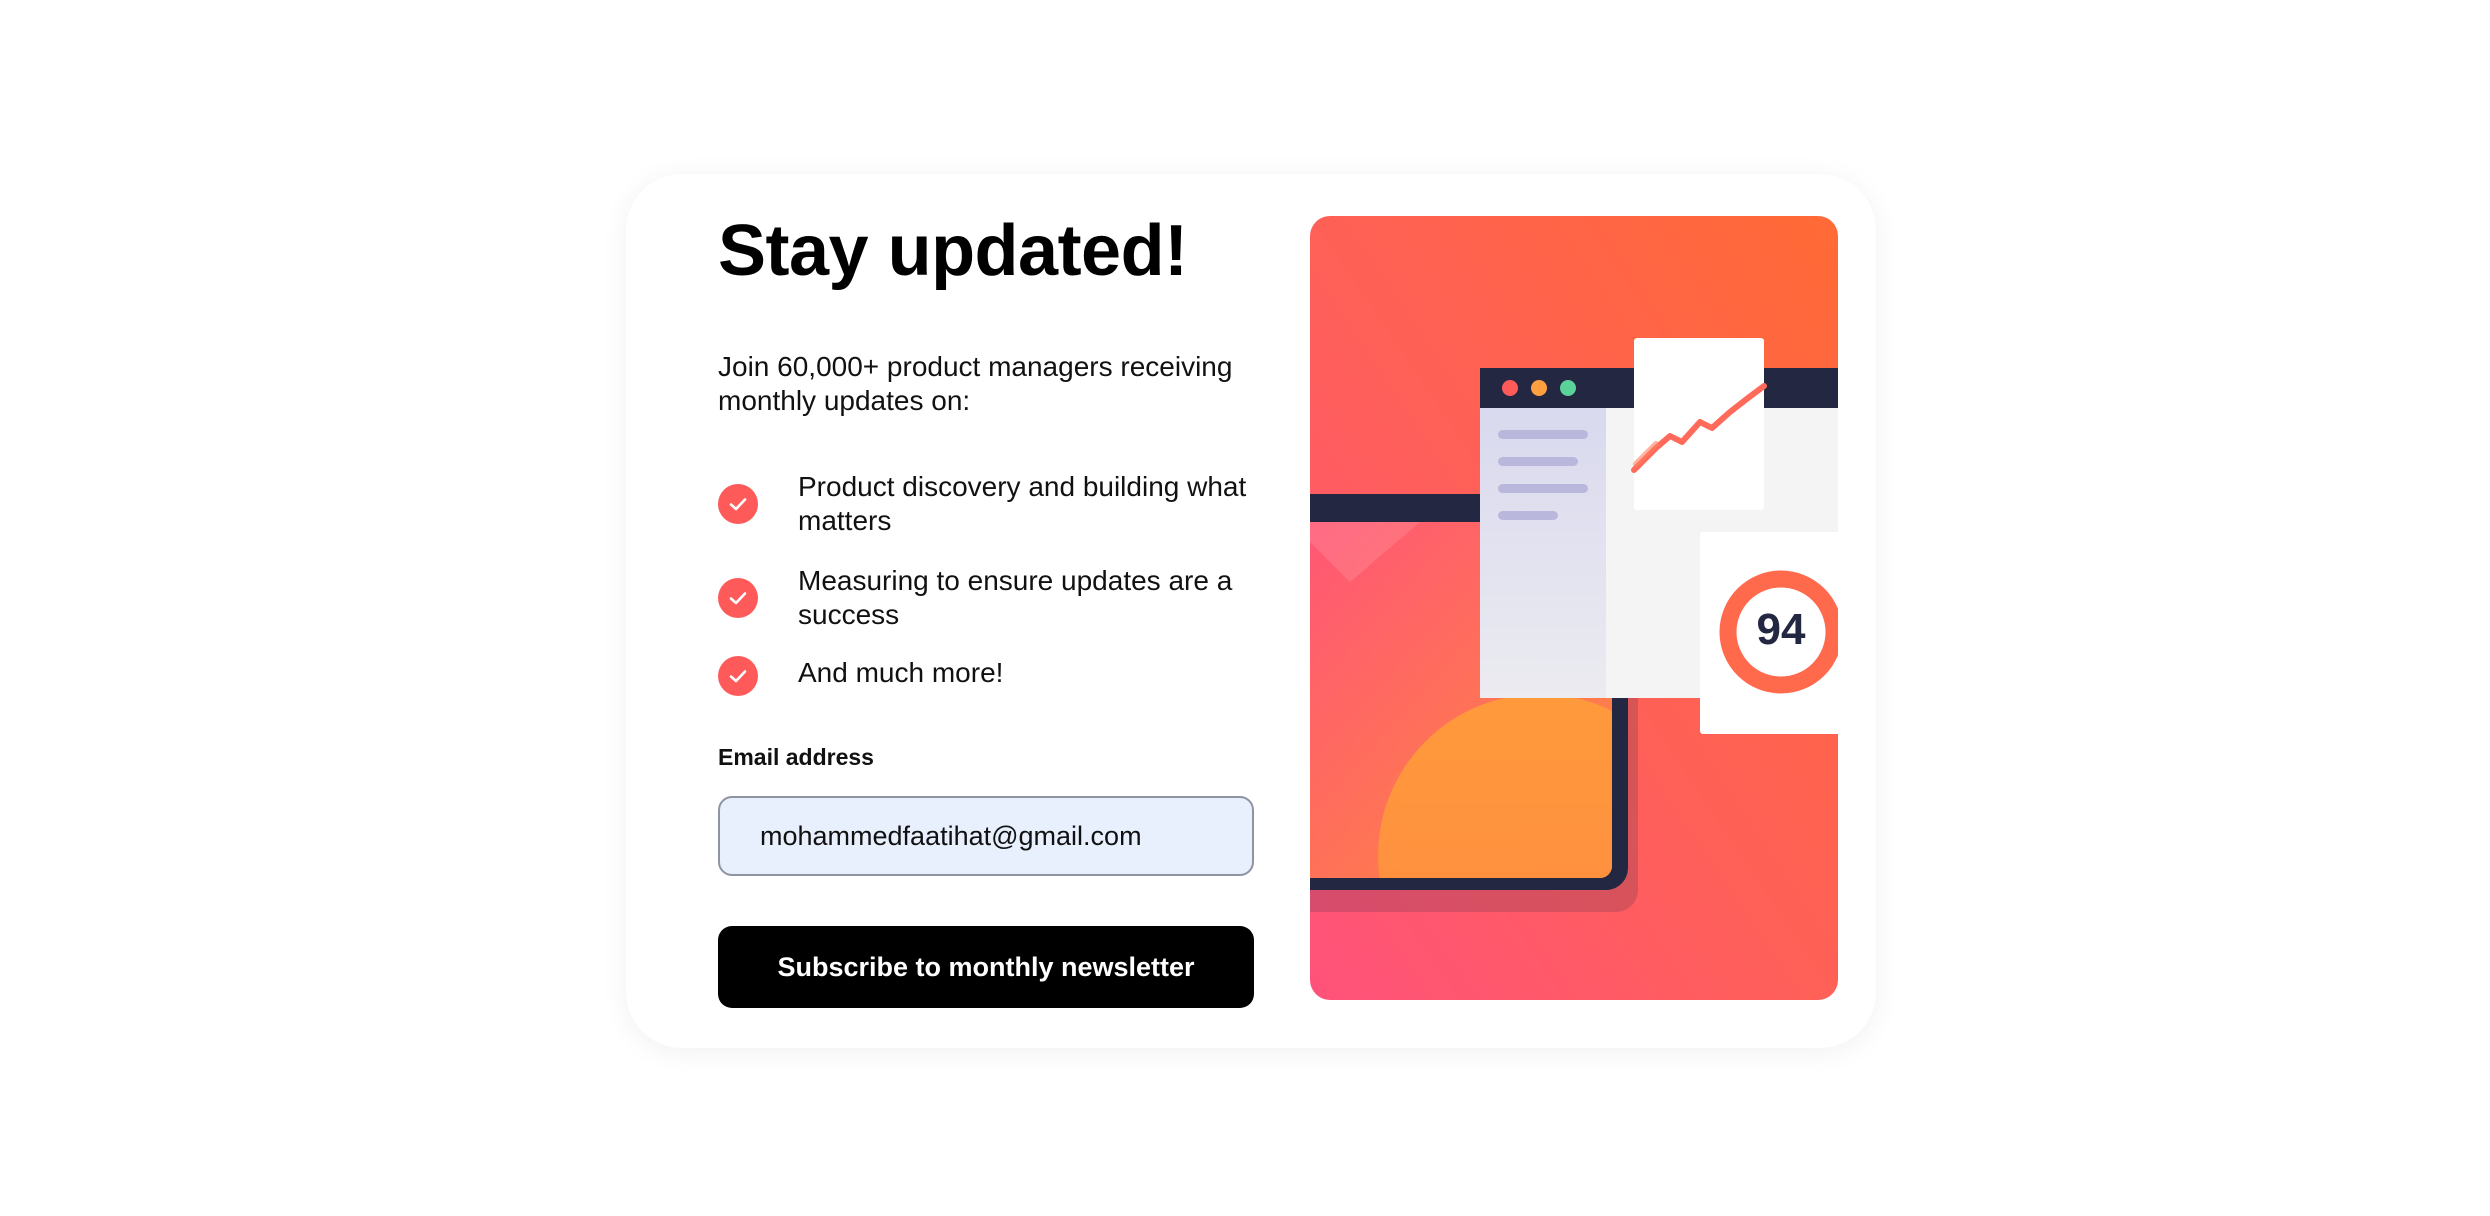  I want to click on benefit-text: And much more!, so click(901, 672).